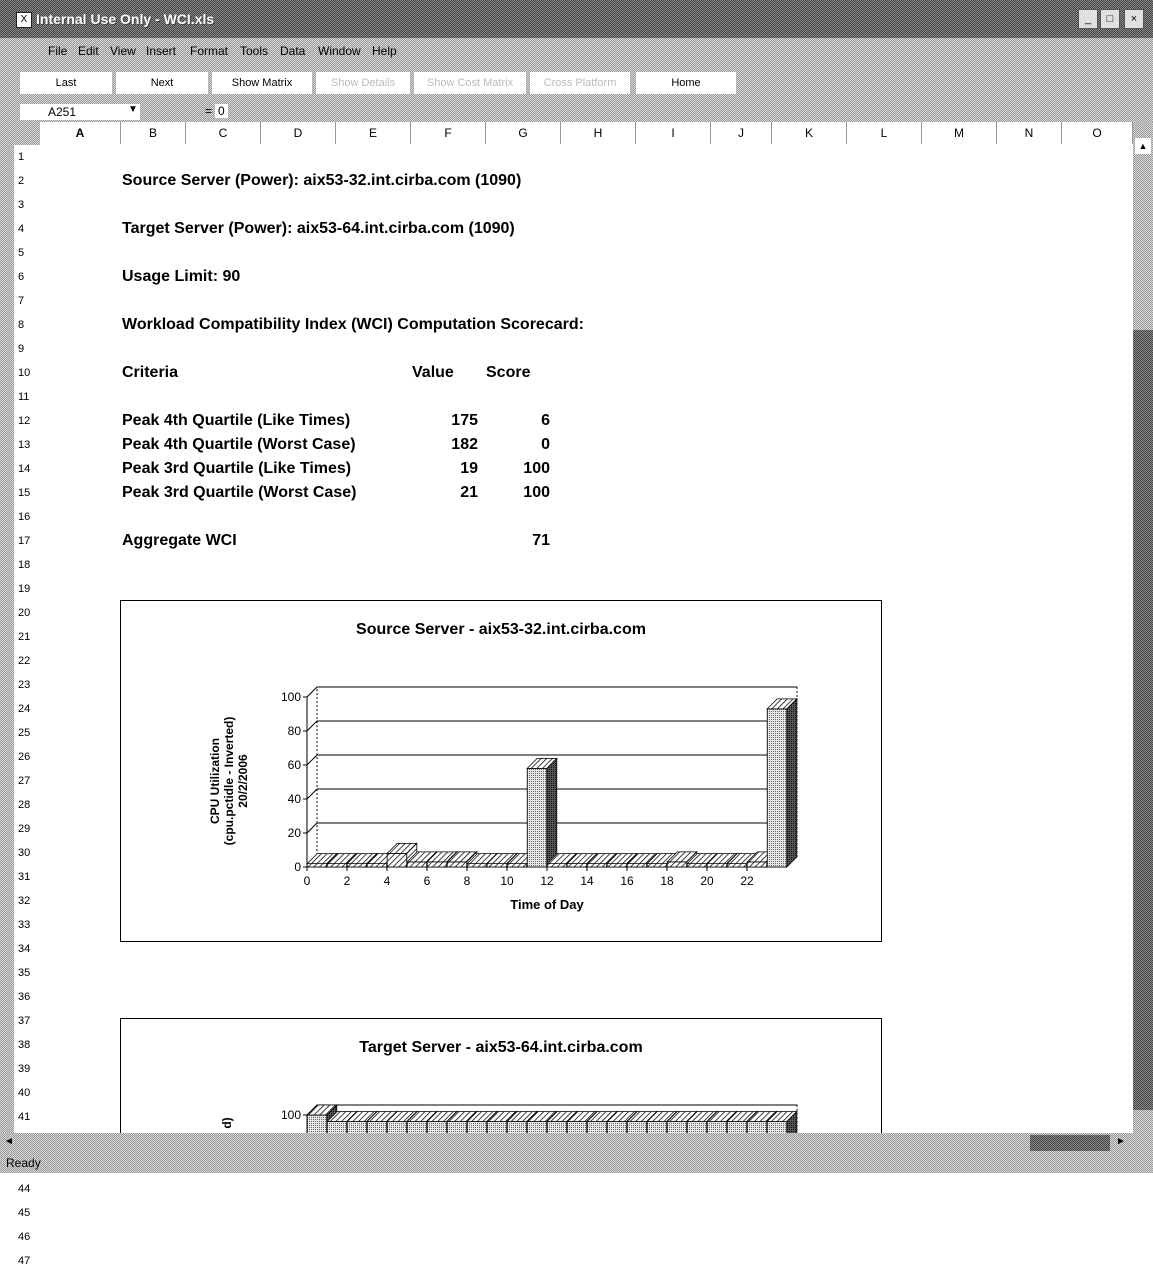 Image resolution: width=1153 pixels, height=1273 pixels. What do you see at coordinates (28, 997) in the screenshot?
I see `row-header: 36` at bounding box center [28, 997].